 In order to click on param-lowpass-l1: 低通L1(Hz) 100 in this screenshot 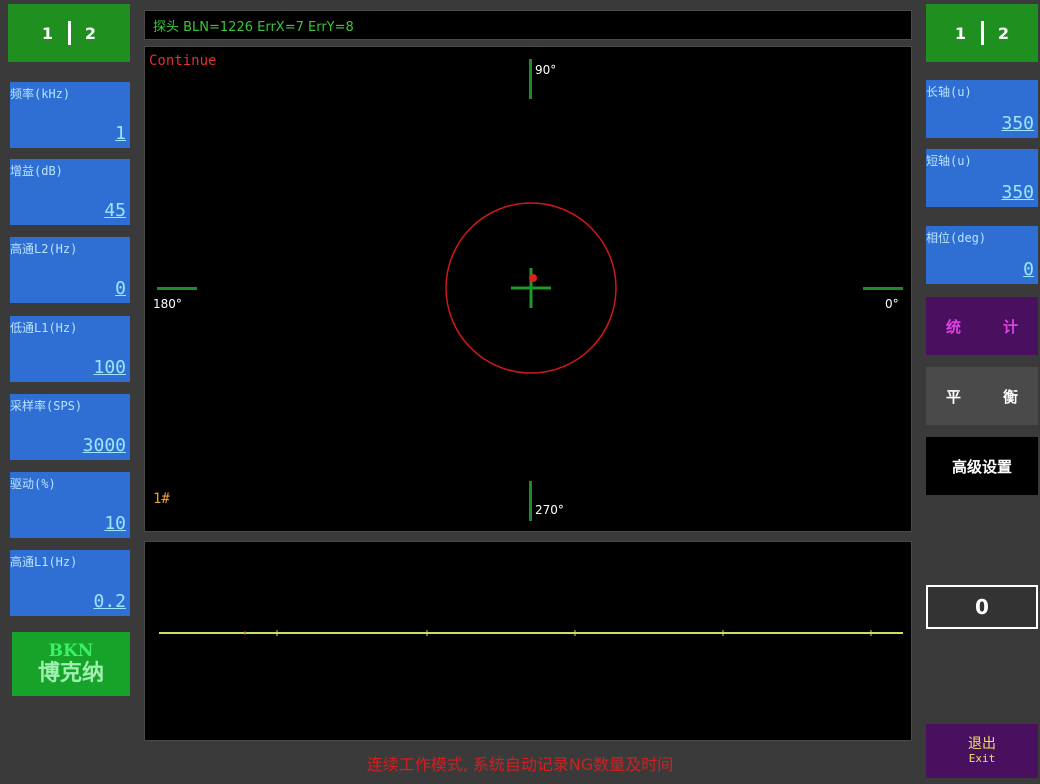, I will do `click(70, 349)`.